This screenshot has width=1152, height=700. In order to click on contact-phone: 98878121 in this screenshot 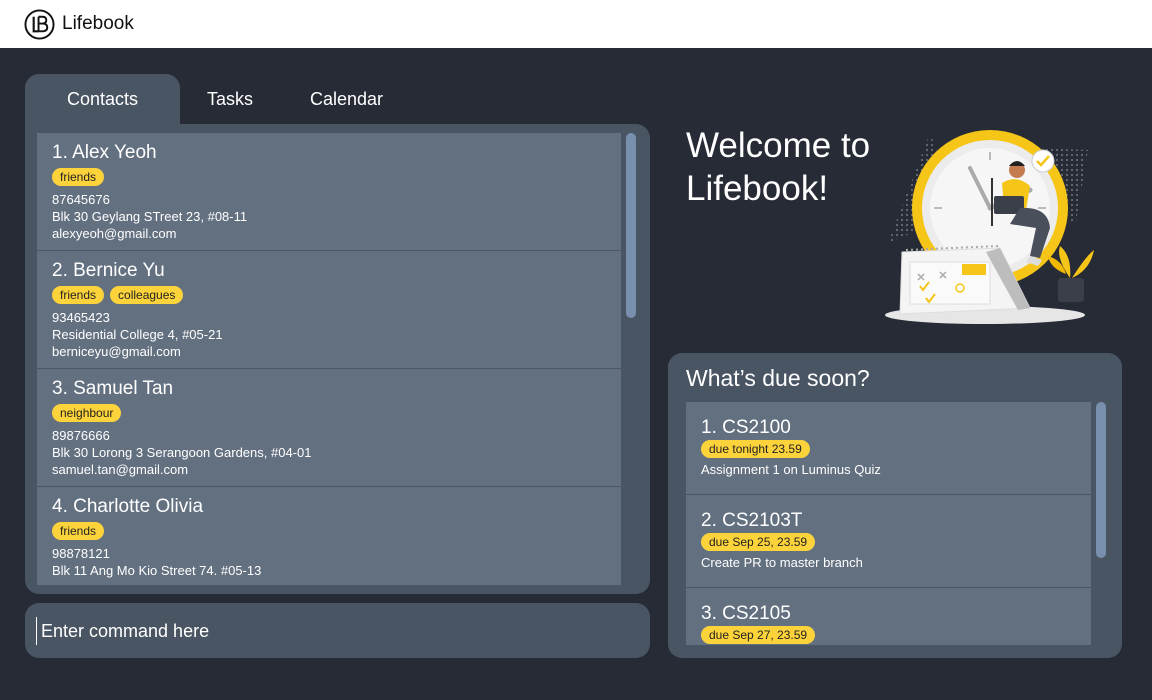, I will do `click(81, 553)`.